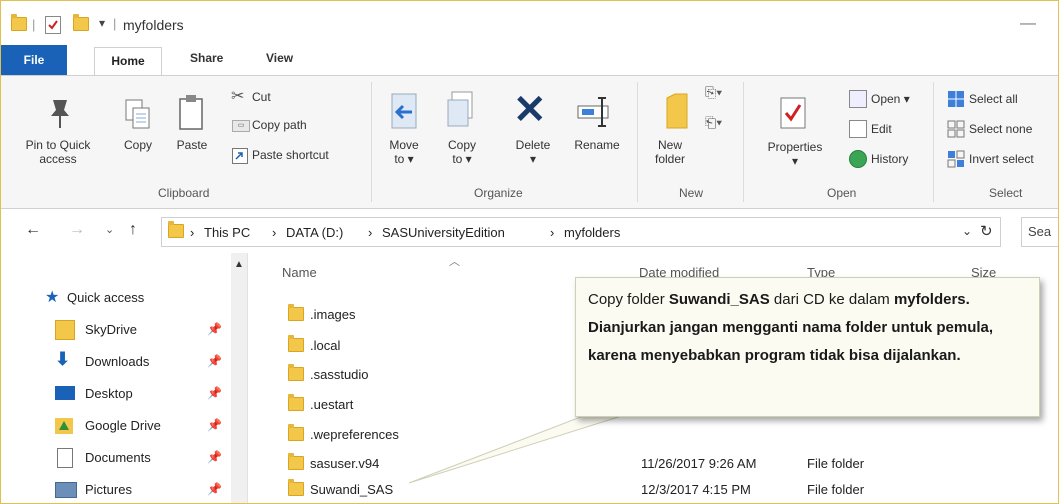 The image size is (1059, 504). What do you see at coordinates (227, 232) in the screenshot?
I see `breadcrumb-this-pc: This PC` at bounding box center [227, 232].